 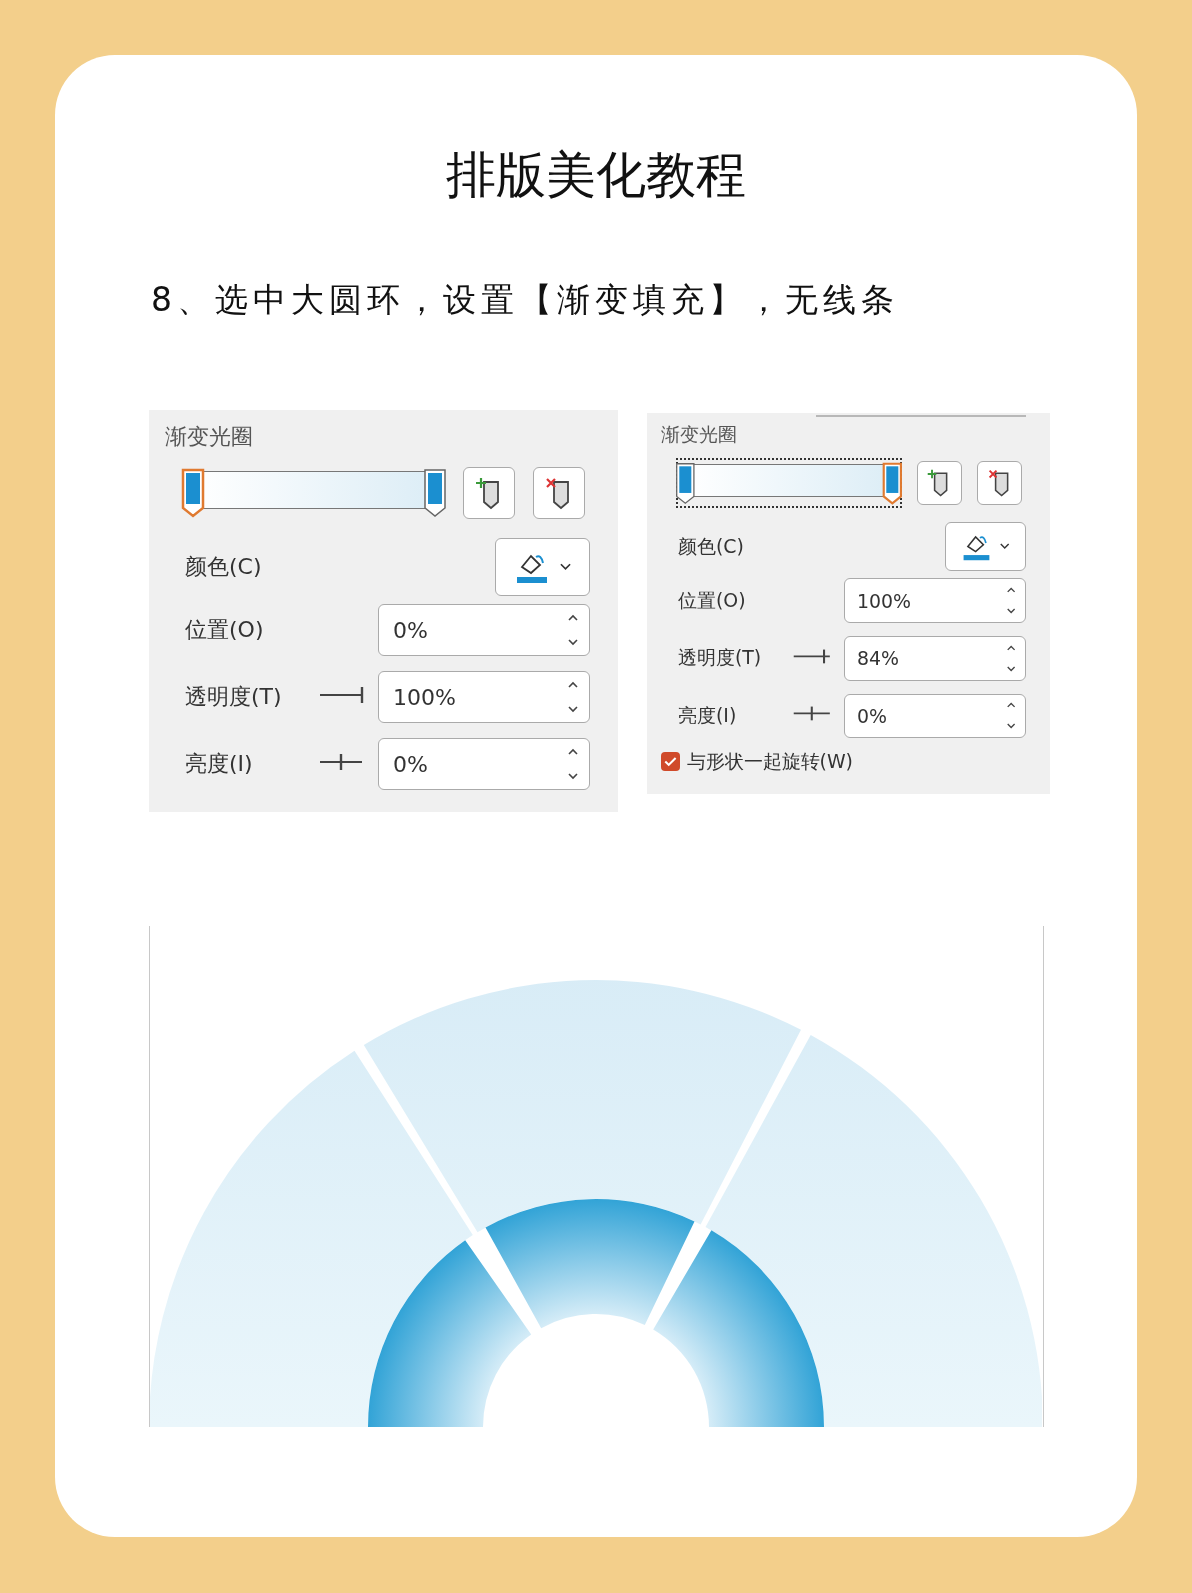 I want to click on spin-field: 84%, so click(x=935, y=658).